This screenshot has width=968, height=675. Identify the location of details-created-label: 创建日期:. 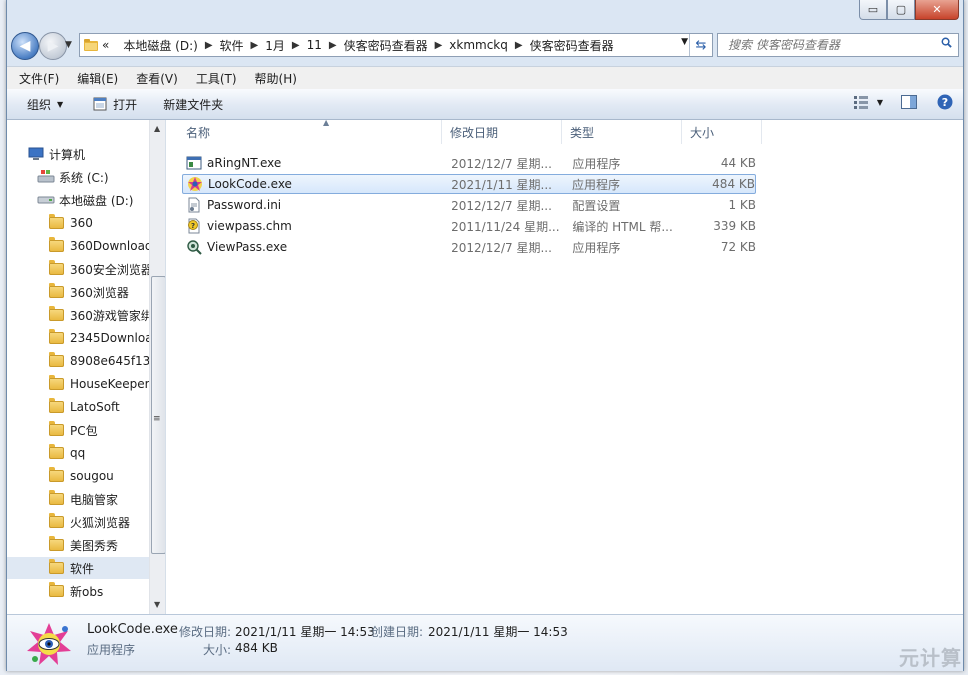
(397, 632).